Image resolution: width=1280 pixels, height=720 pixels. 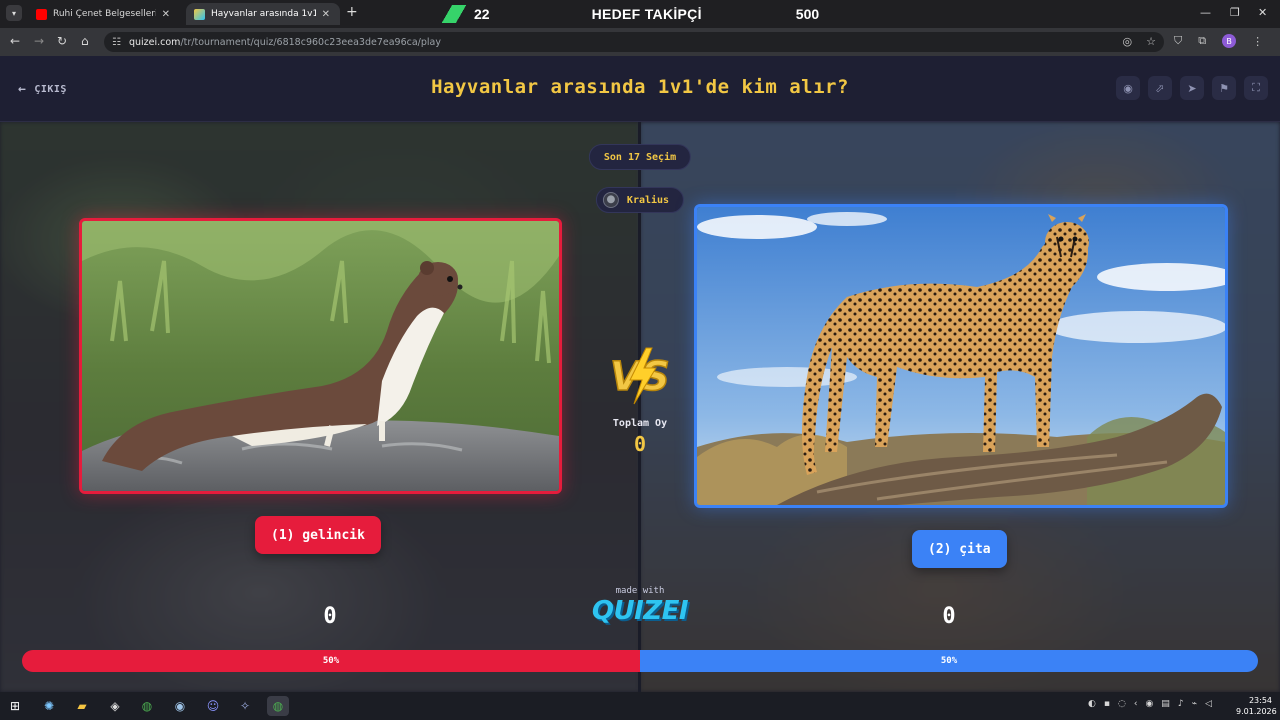 I want to click on tab-search-button: ▾, so click(x=14, y=13).